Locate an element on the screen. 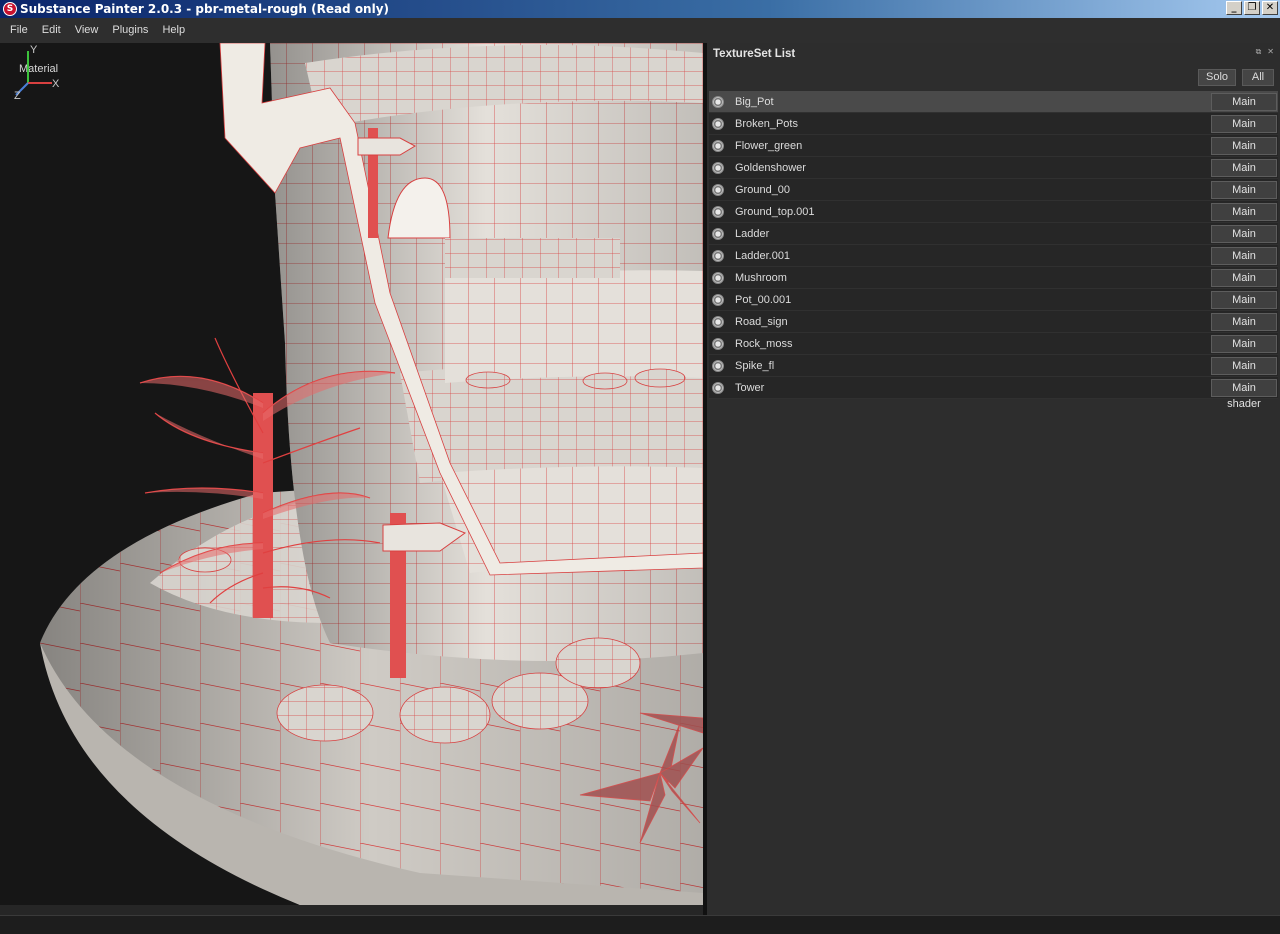 The width and height of the screenshot is (1280, 934). textureset-row: Ladder.001 Main shader is located at coordinates (993, 261).